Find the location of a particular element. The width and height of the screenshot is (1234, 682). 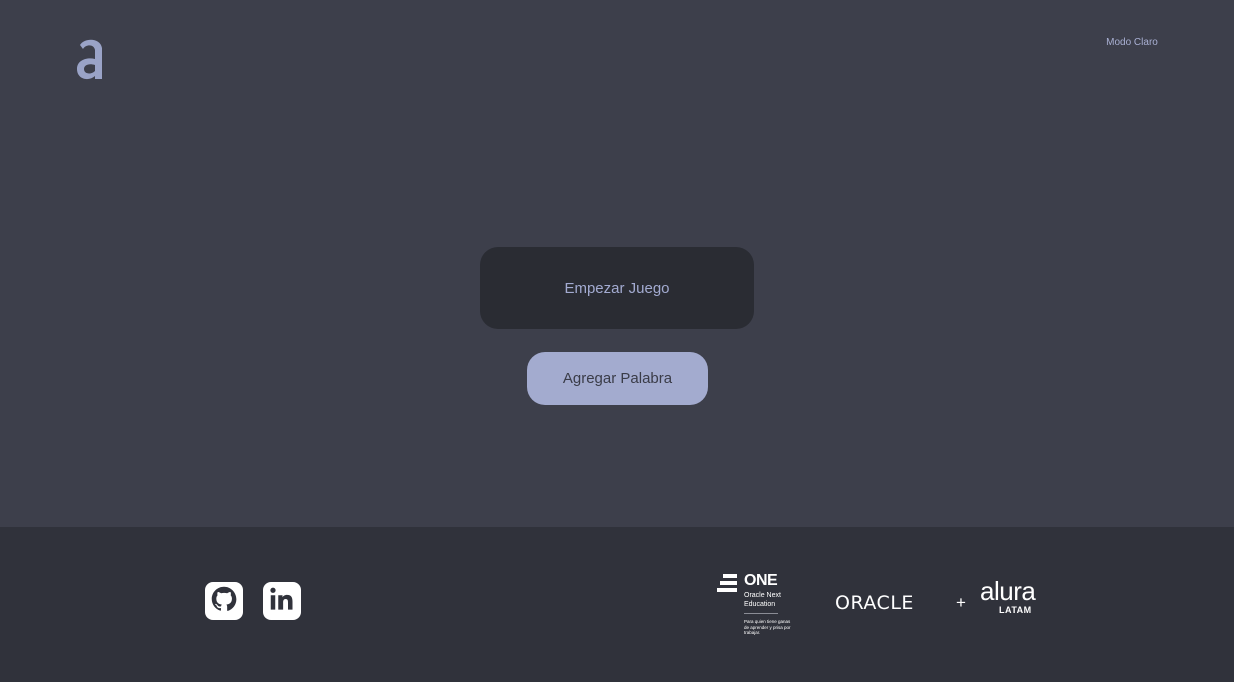

latam-label: LATAM is located at coordinates (1015, 610).